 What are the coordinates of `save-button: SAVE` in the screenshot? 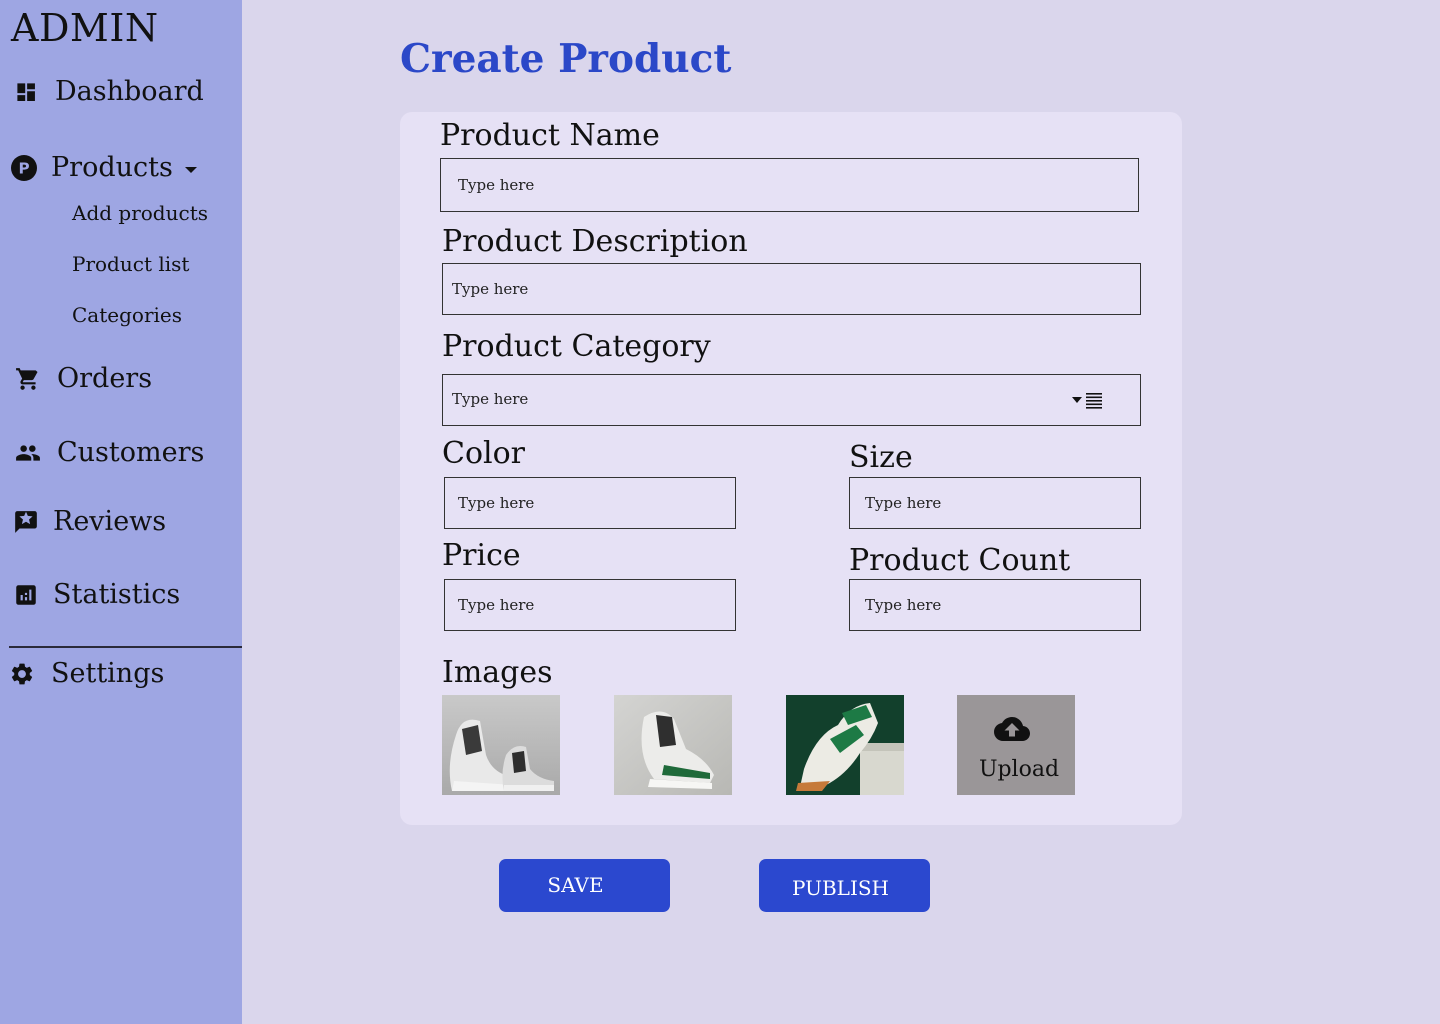 It's located at (584, 885).